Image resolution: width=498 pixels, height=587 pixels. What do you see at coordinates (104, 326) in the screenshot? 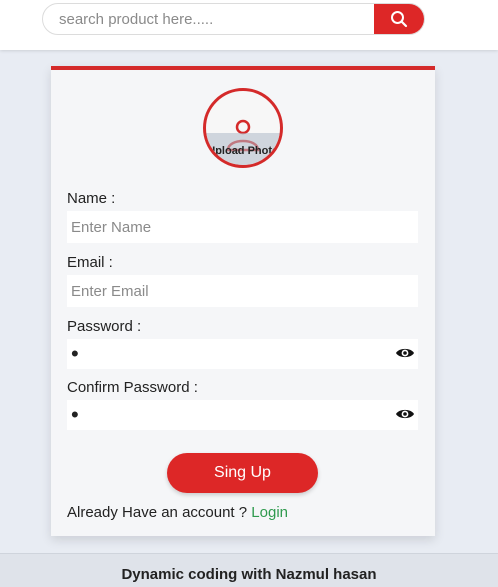
I see `password-label: Password :` at bounding box center [104, 326].